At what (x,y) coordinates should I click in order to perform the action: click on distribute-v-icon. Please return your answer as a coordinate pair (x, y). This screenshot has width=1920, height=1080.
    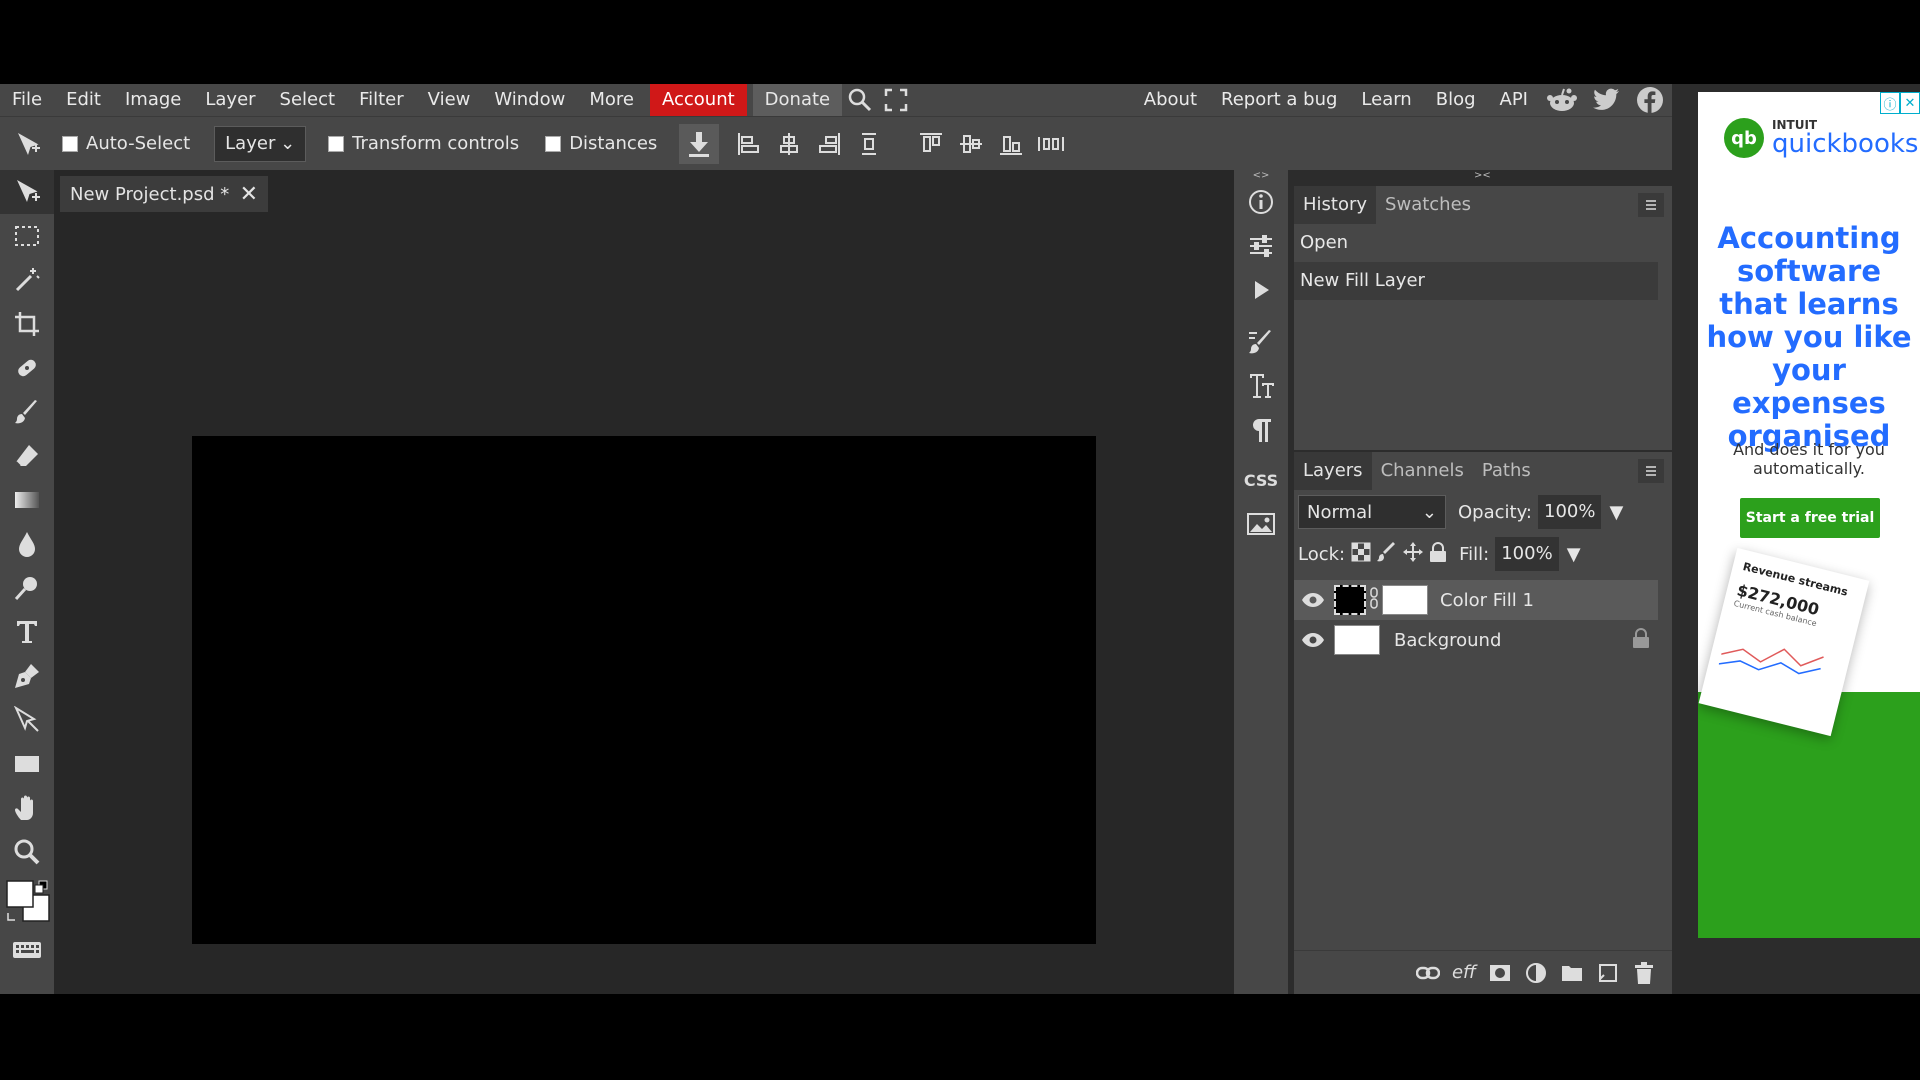
    Looking at the image, I should click on (869, 144).